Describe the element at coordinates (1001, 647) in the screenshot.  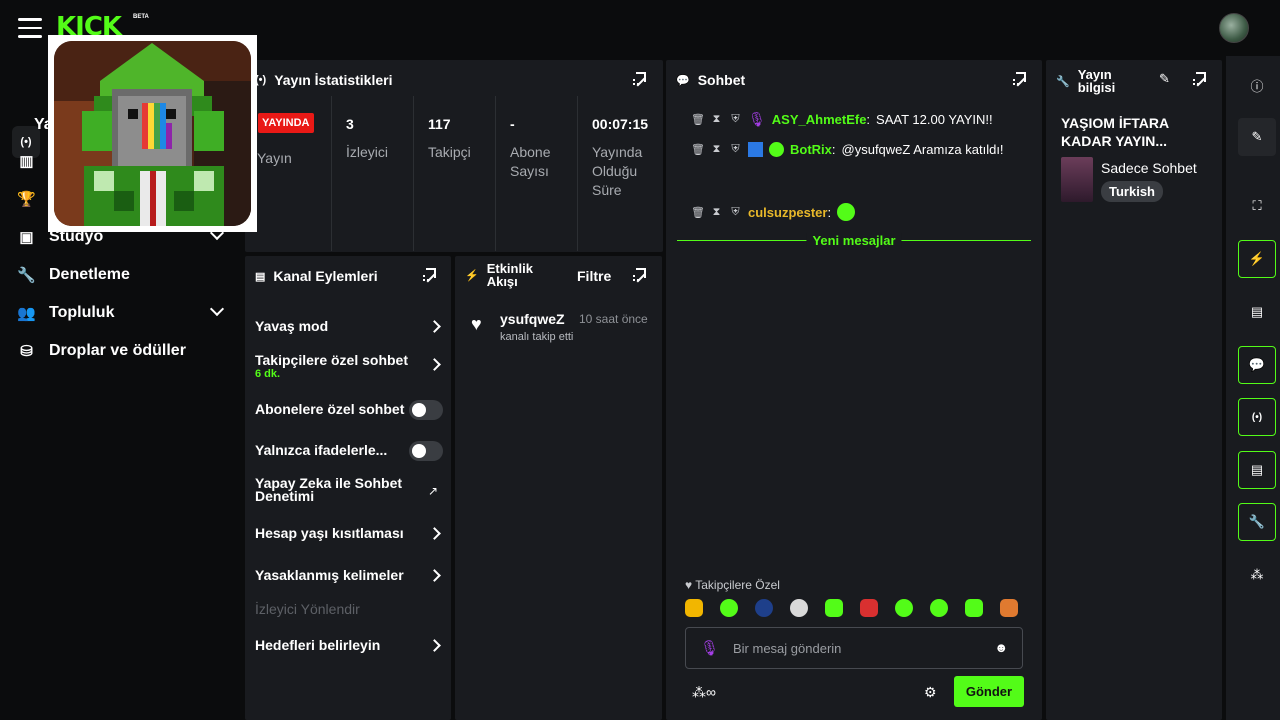
I see `emoji-icon: ☻` at that location.